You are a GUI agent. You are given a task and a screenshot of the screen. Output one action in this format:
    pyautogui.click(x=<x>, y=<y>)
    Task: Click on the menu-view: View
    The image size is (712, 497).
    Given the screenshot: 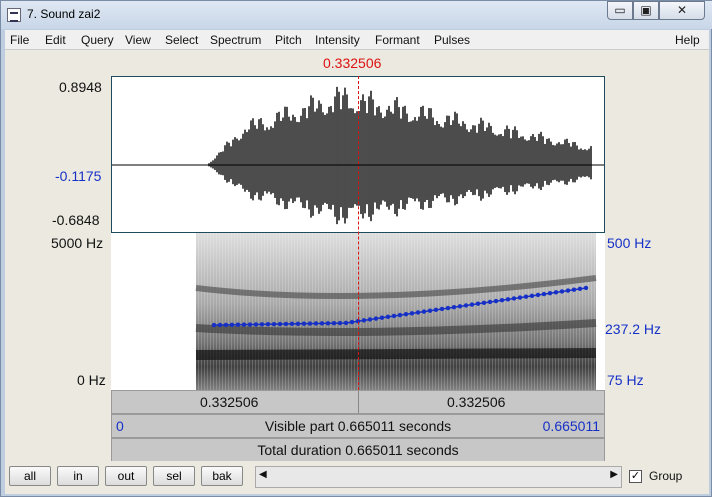 What is the action you would take?
    pyautogui.click(x=138, y=40)
    